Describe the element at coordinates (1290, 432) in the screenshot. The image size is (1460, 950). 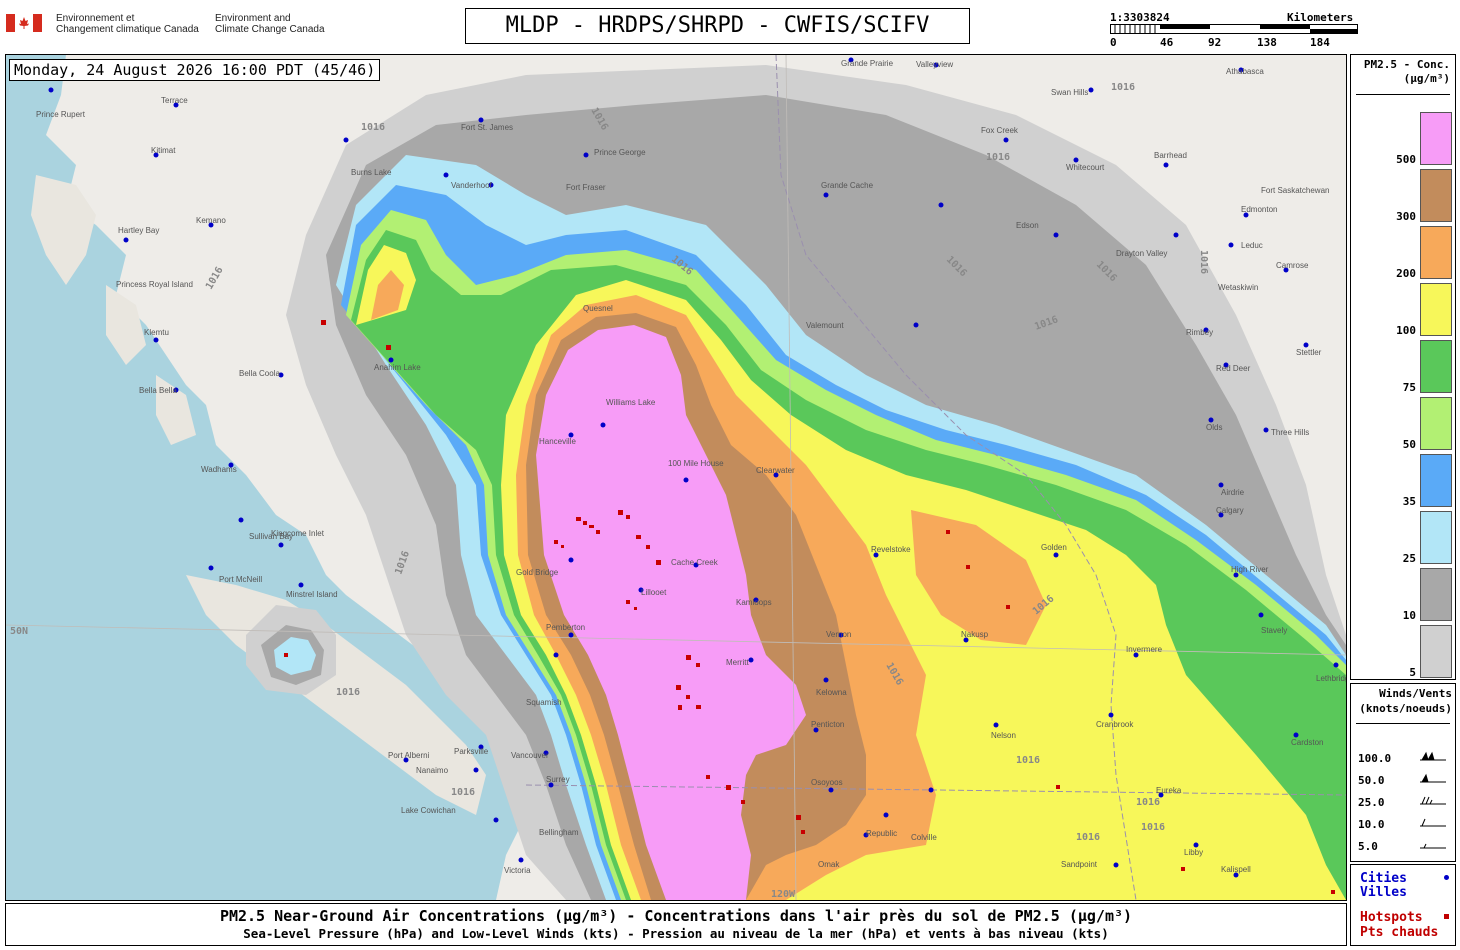
I see `place-label: Three Hills` at that location.